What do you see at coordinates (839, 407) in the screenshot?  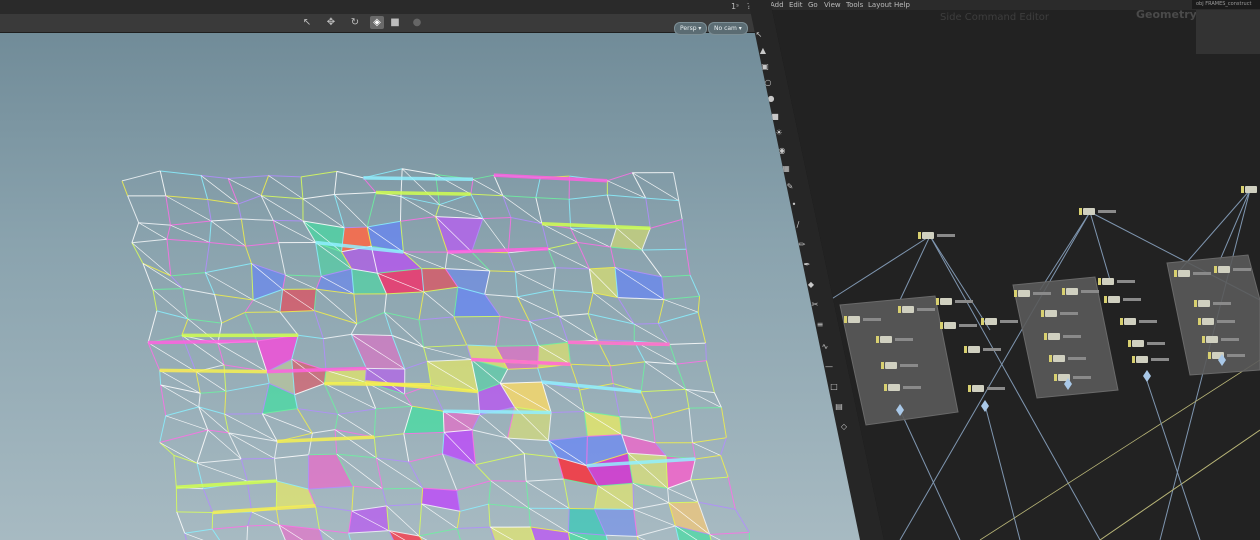 I see `shelf-file-icon: ▤` at bounding box center [839, 407].